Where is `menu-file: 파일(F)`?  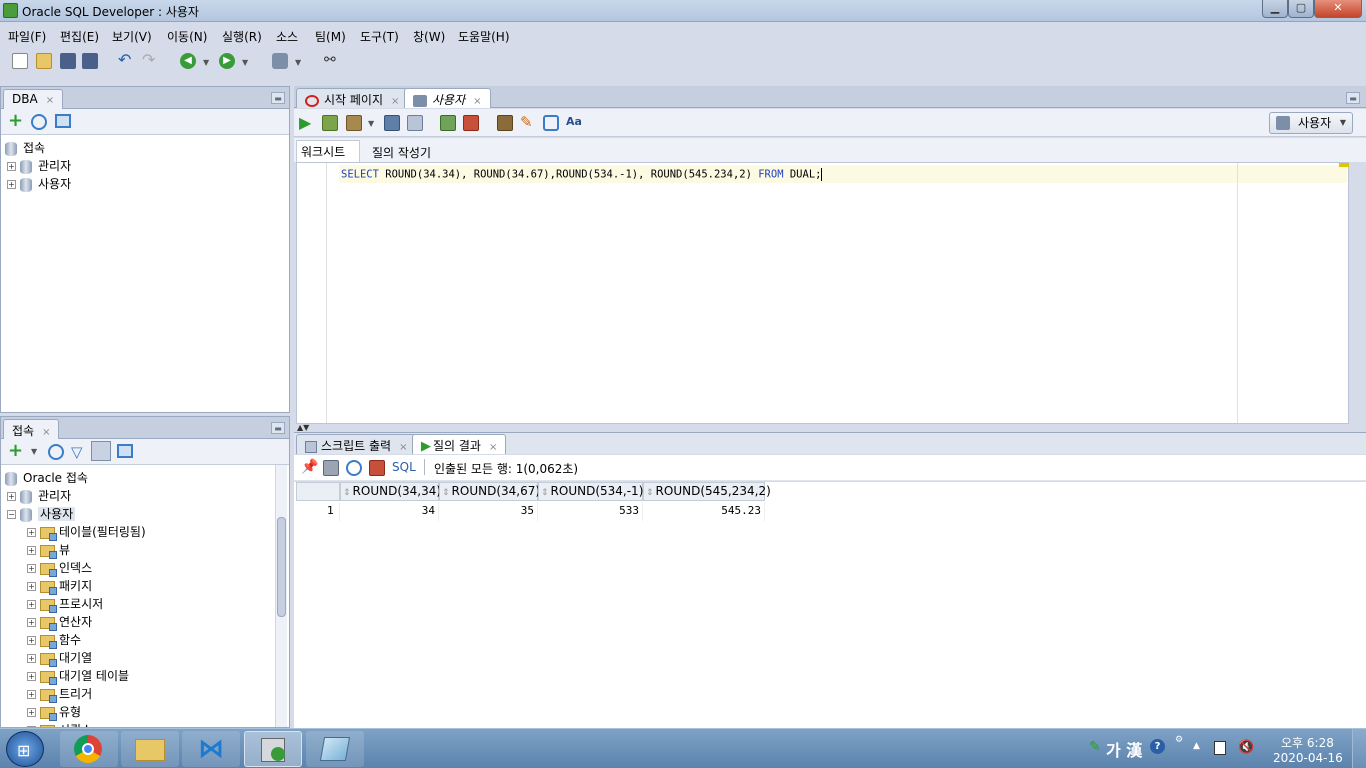 menu-file: 파일(F) is located at coordinates (27, 36).